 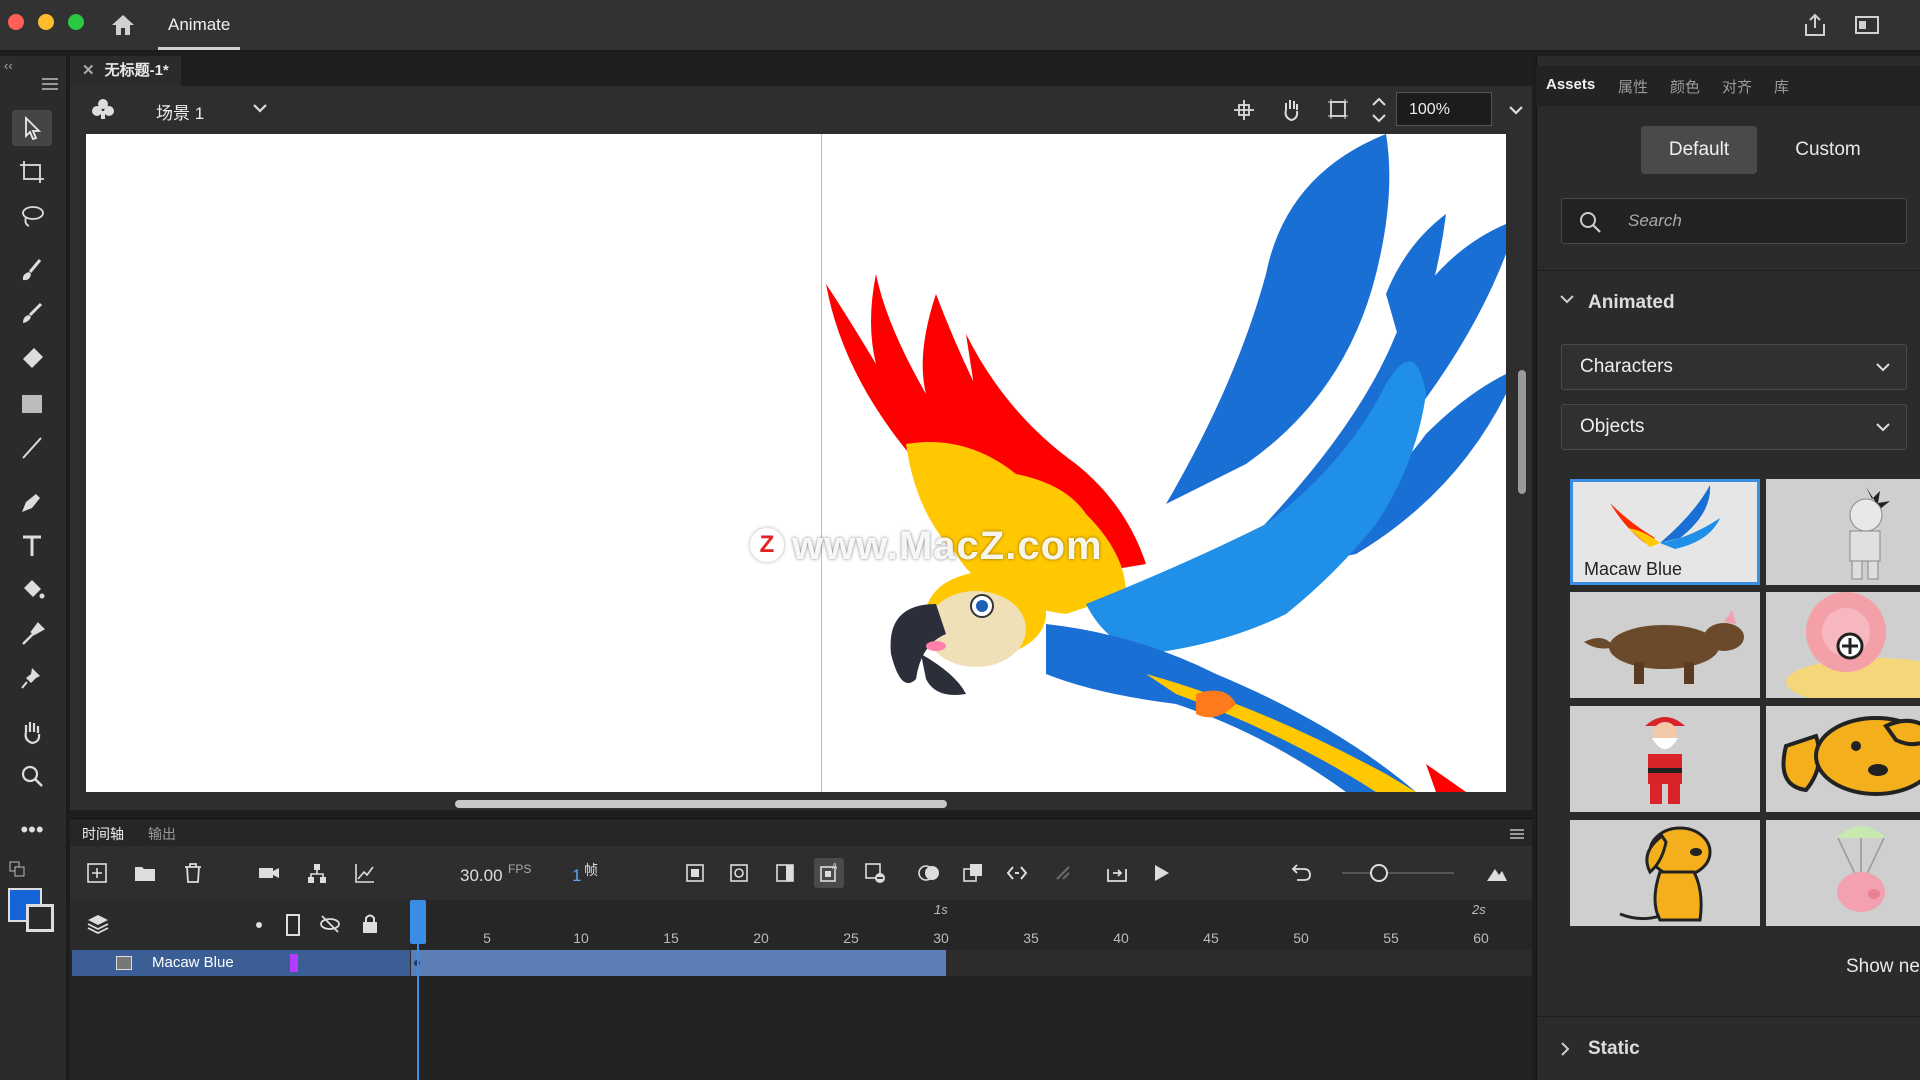 I want to click on stroke-color-swatch, so click(x=40, y=918).